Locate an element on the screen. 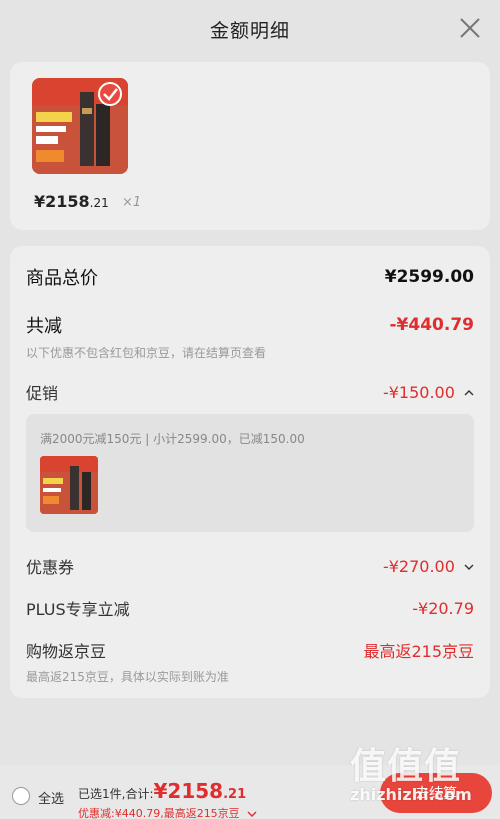 The width and height of the screenshot is (500, 819). product-price-decimal: .21 is located at coordinates (99, 203).